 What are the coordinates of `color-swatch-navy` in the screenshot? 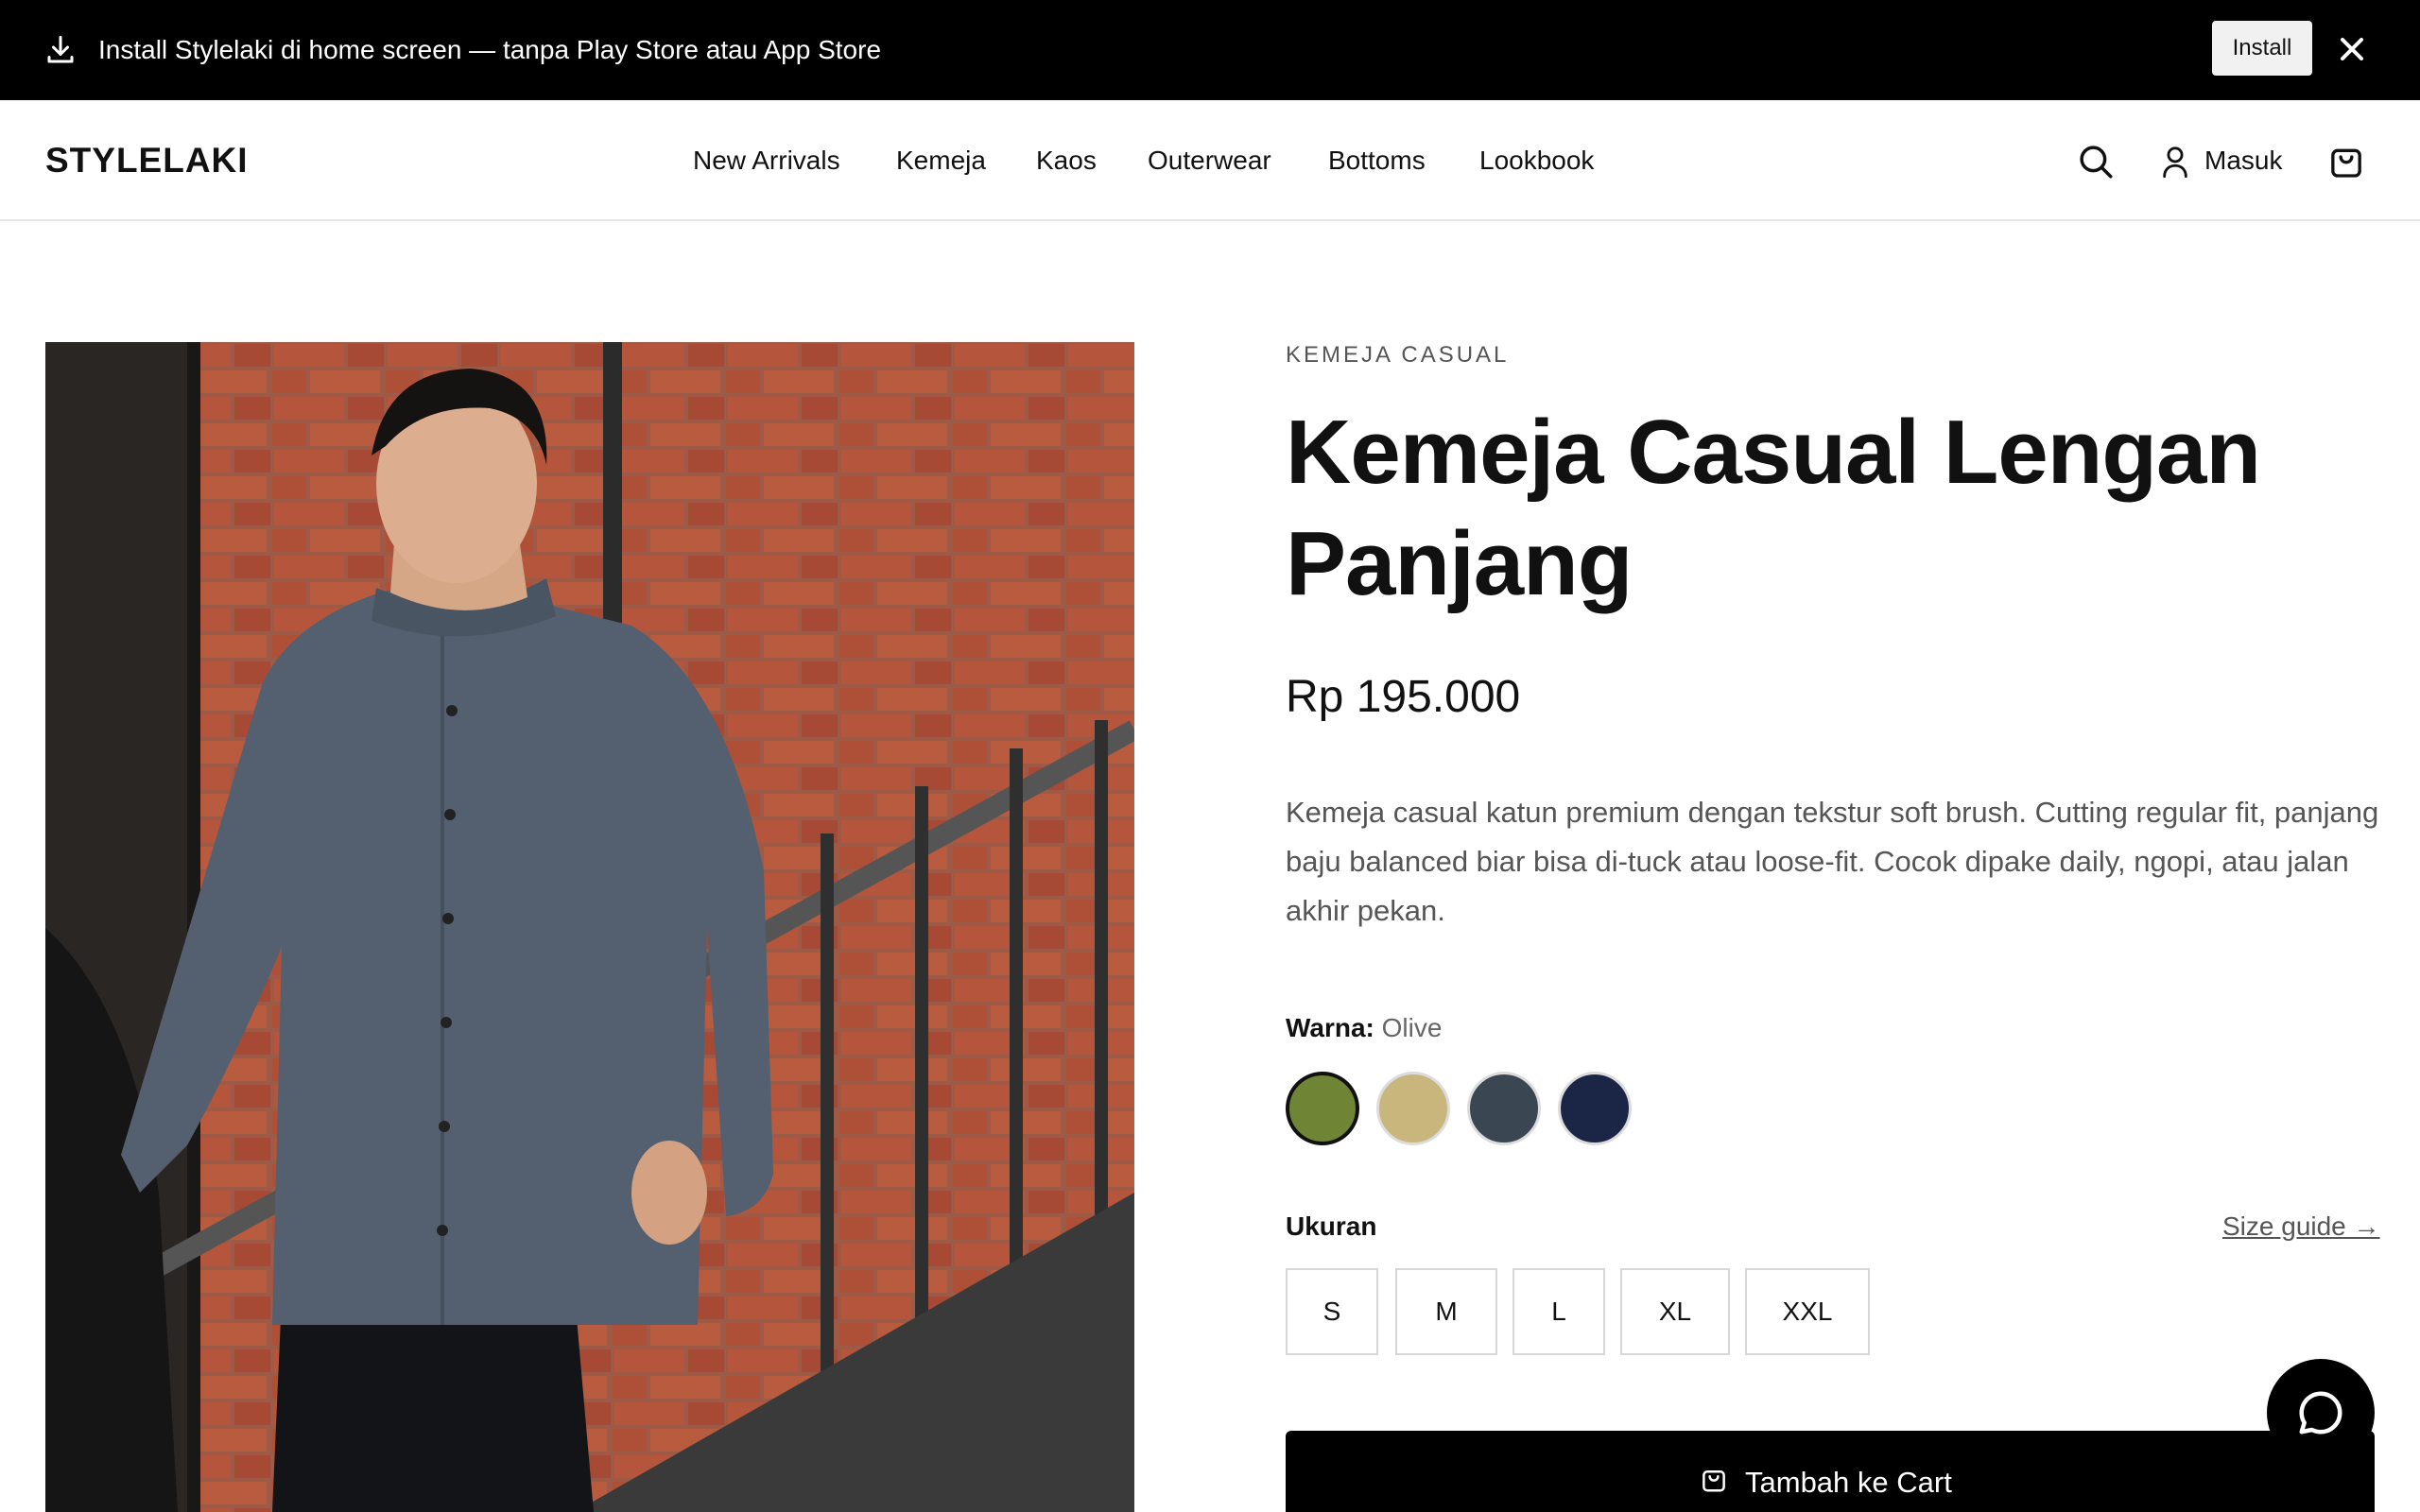 It's located at (1595, 1108).